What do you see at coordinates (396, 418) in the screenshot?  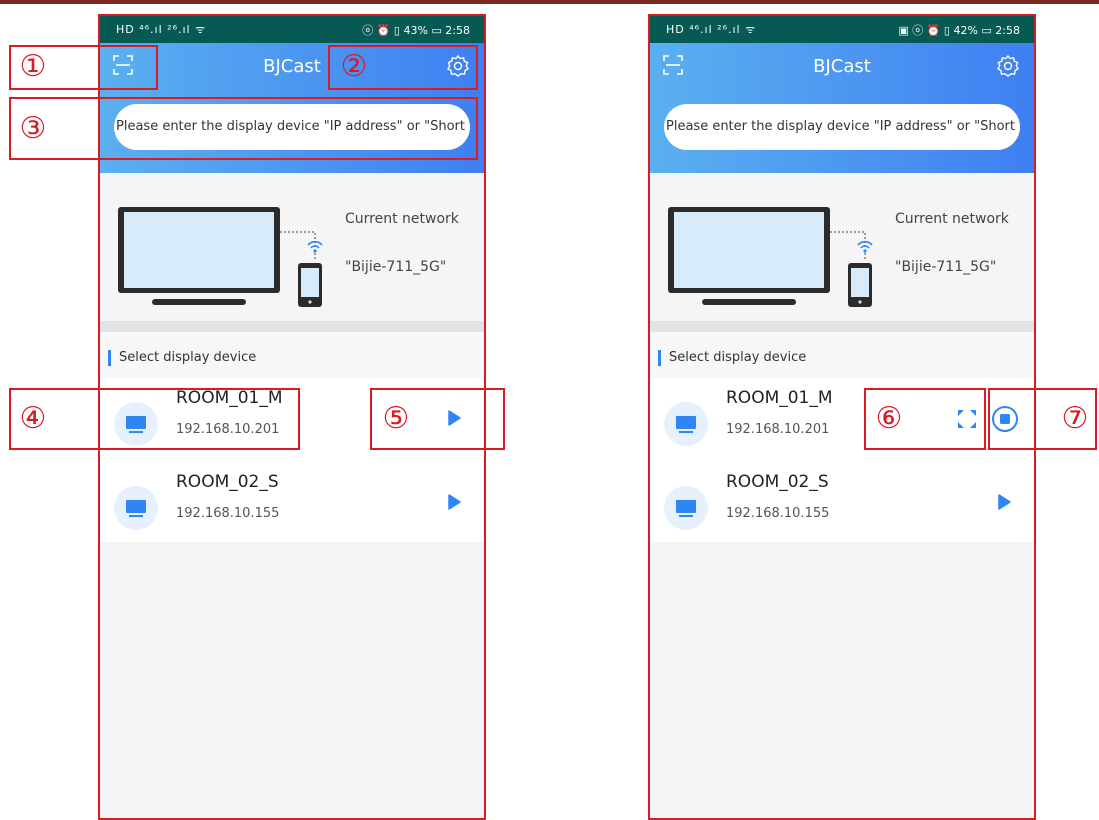 I see `annotation-number-5: ⑤` at bounding box center [396, 418].